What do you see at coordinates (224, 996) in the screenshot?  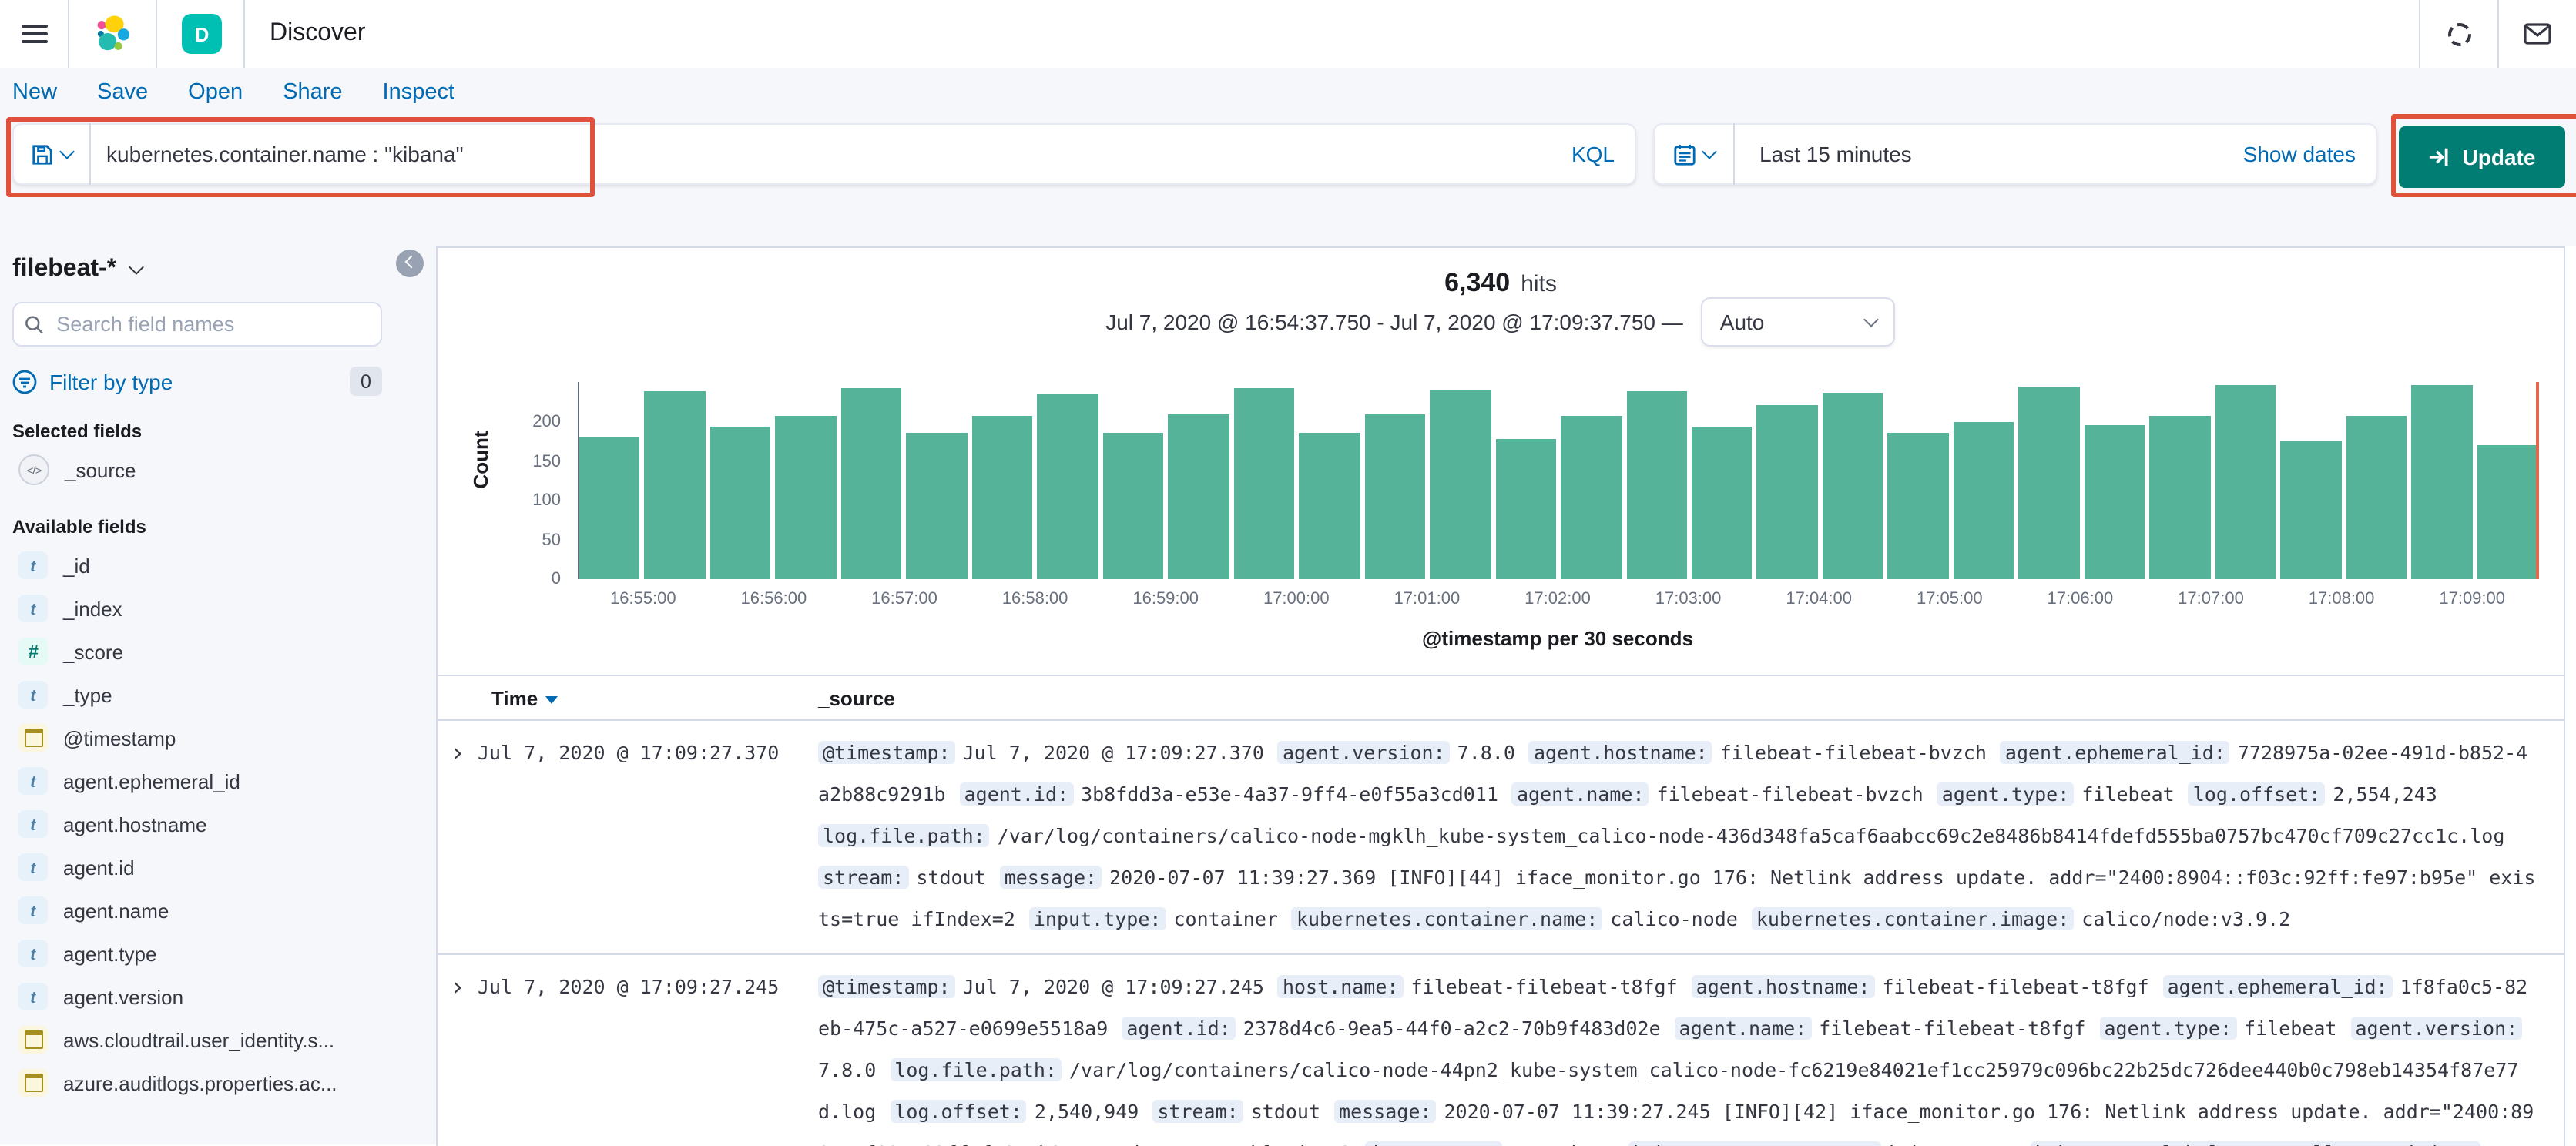 I see `field-item-agent.version: t agent.version` at bounding box center [224, 996].